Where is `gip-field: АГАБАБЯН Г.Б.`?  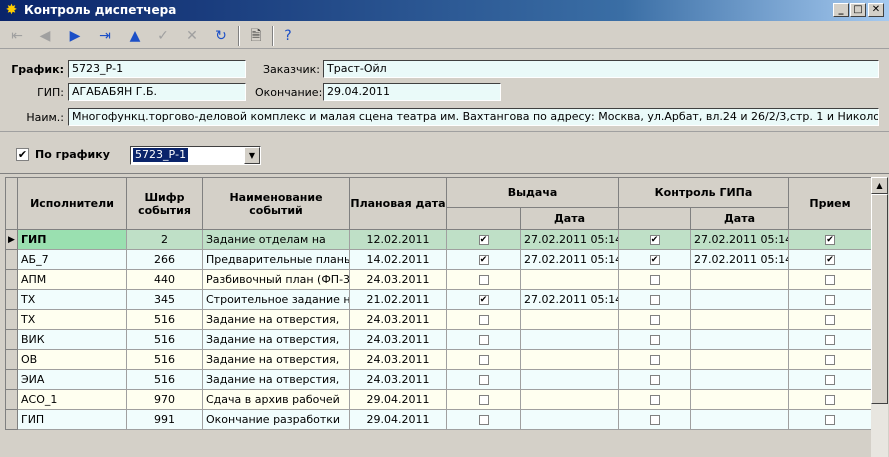
gip-field: АГАБАБЯН Г.Б. is located at coordinates (157, 92).